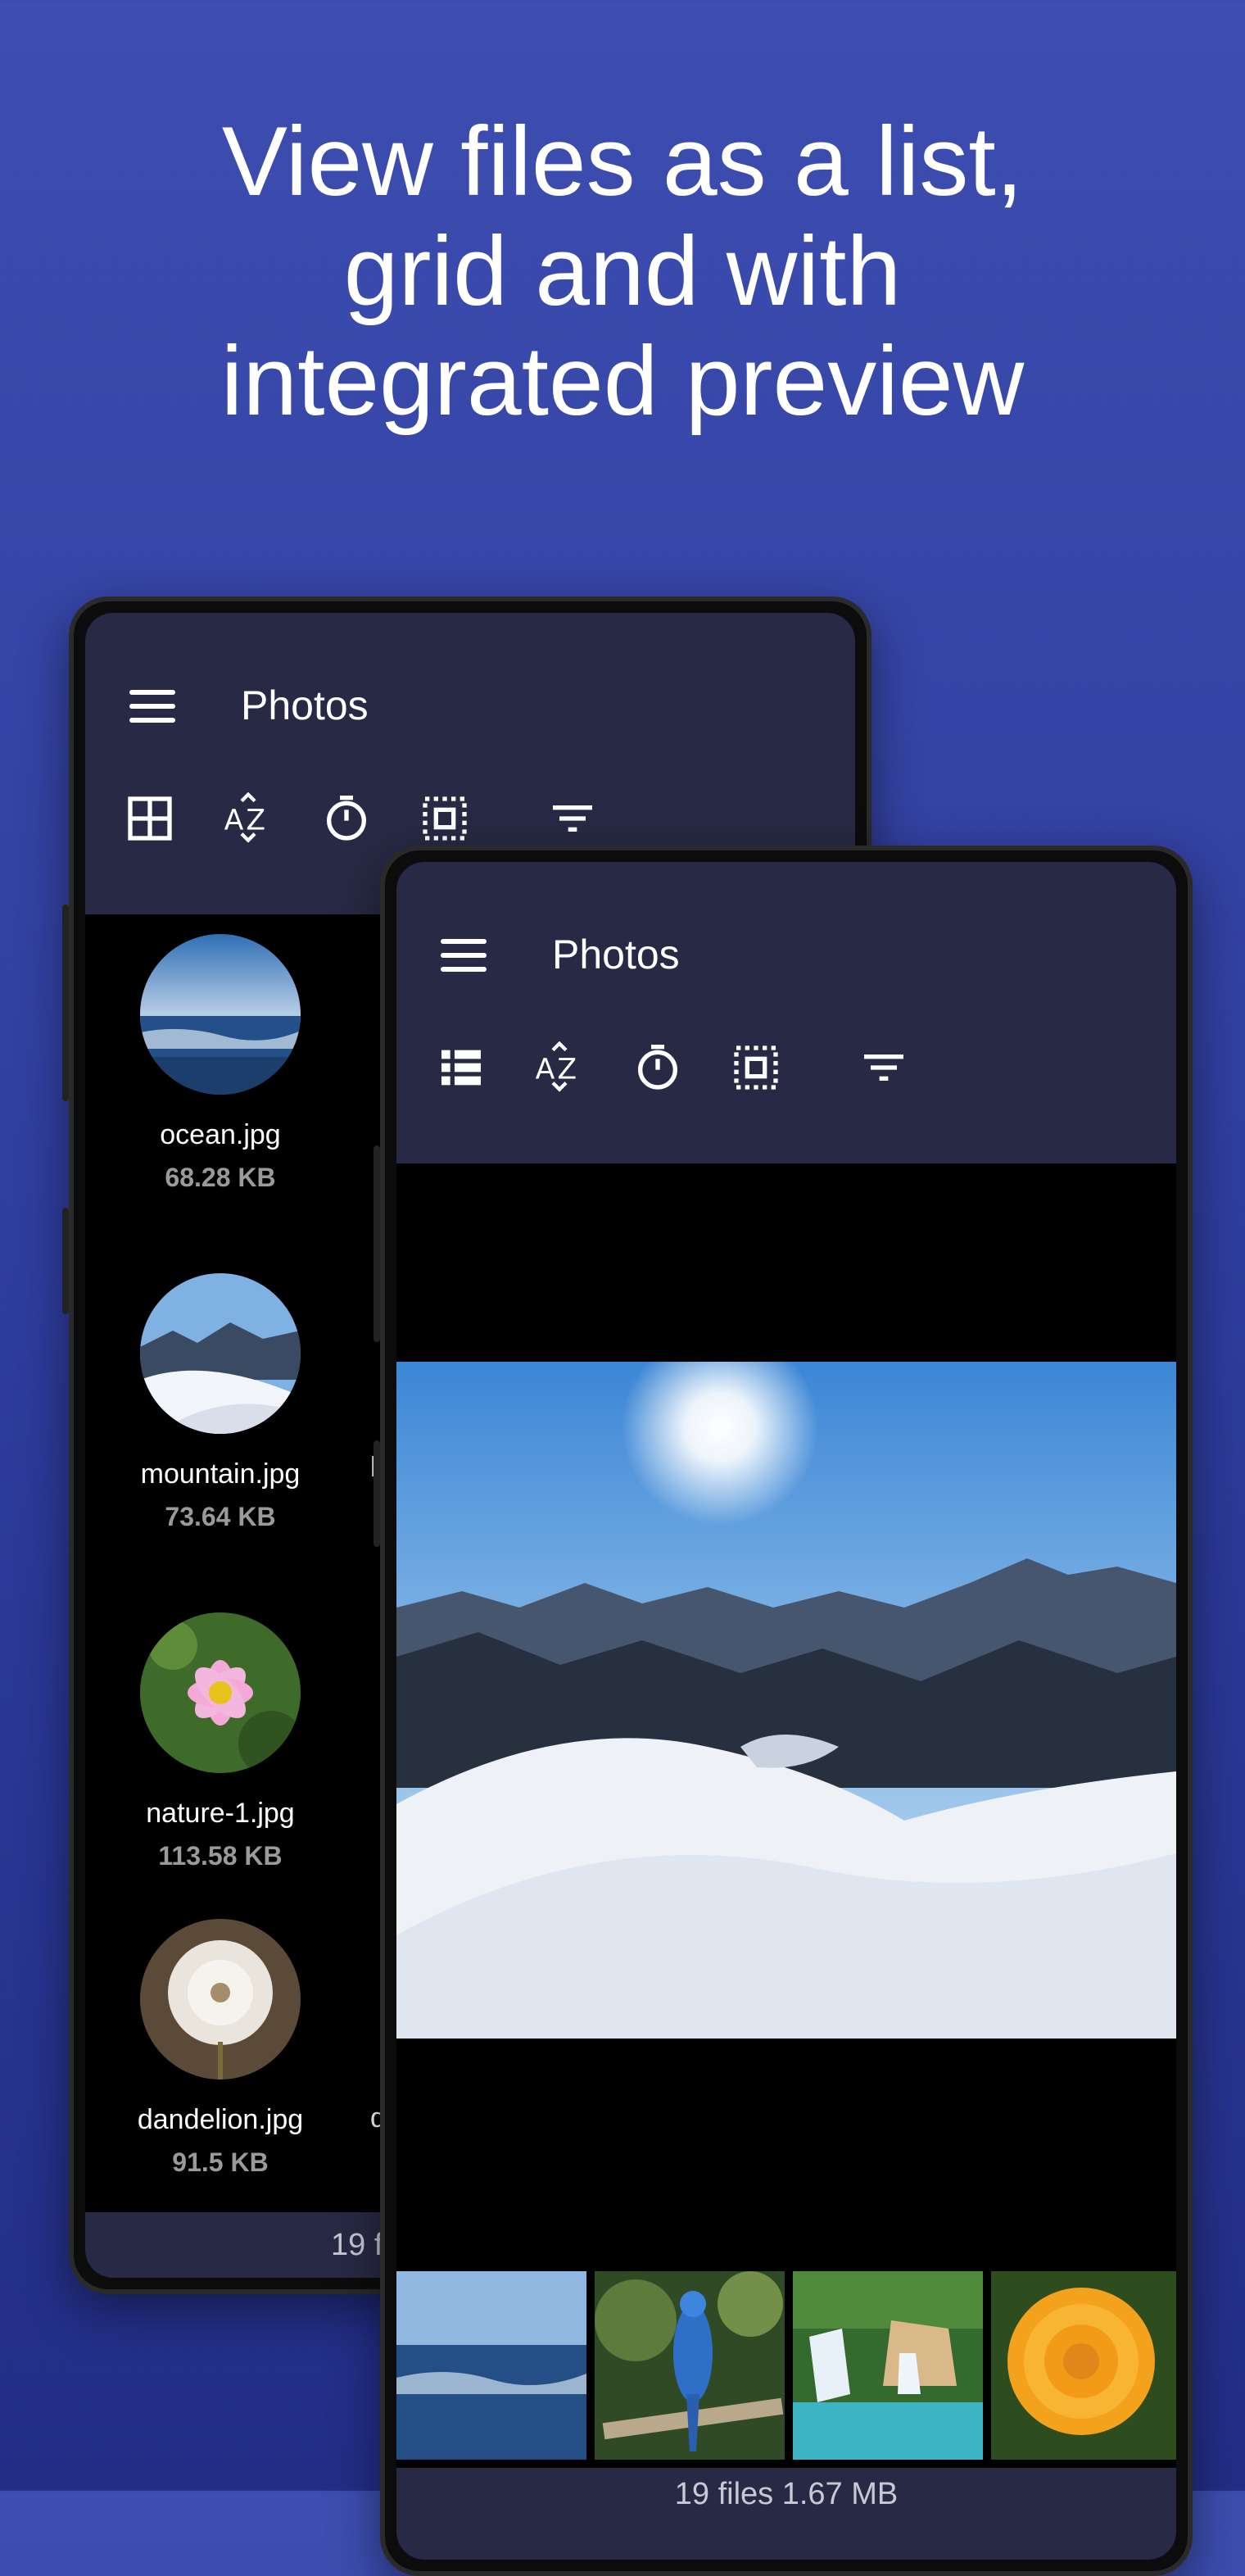  I want to click on file-name: ocean.jpg, so click(221, 1134).